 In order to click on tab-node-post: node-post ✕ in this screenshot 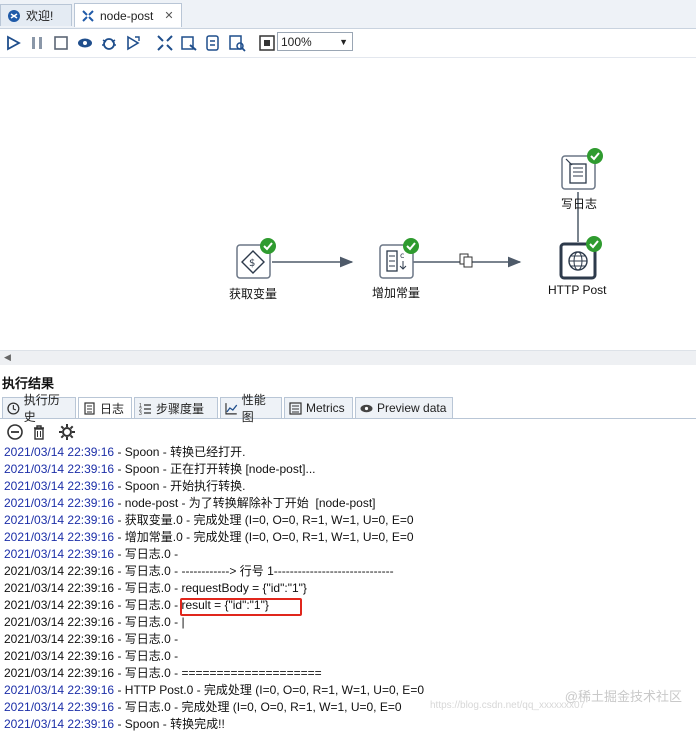, I will do `click(128, 15)`.